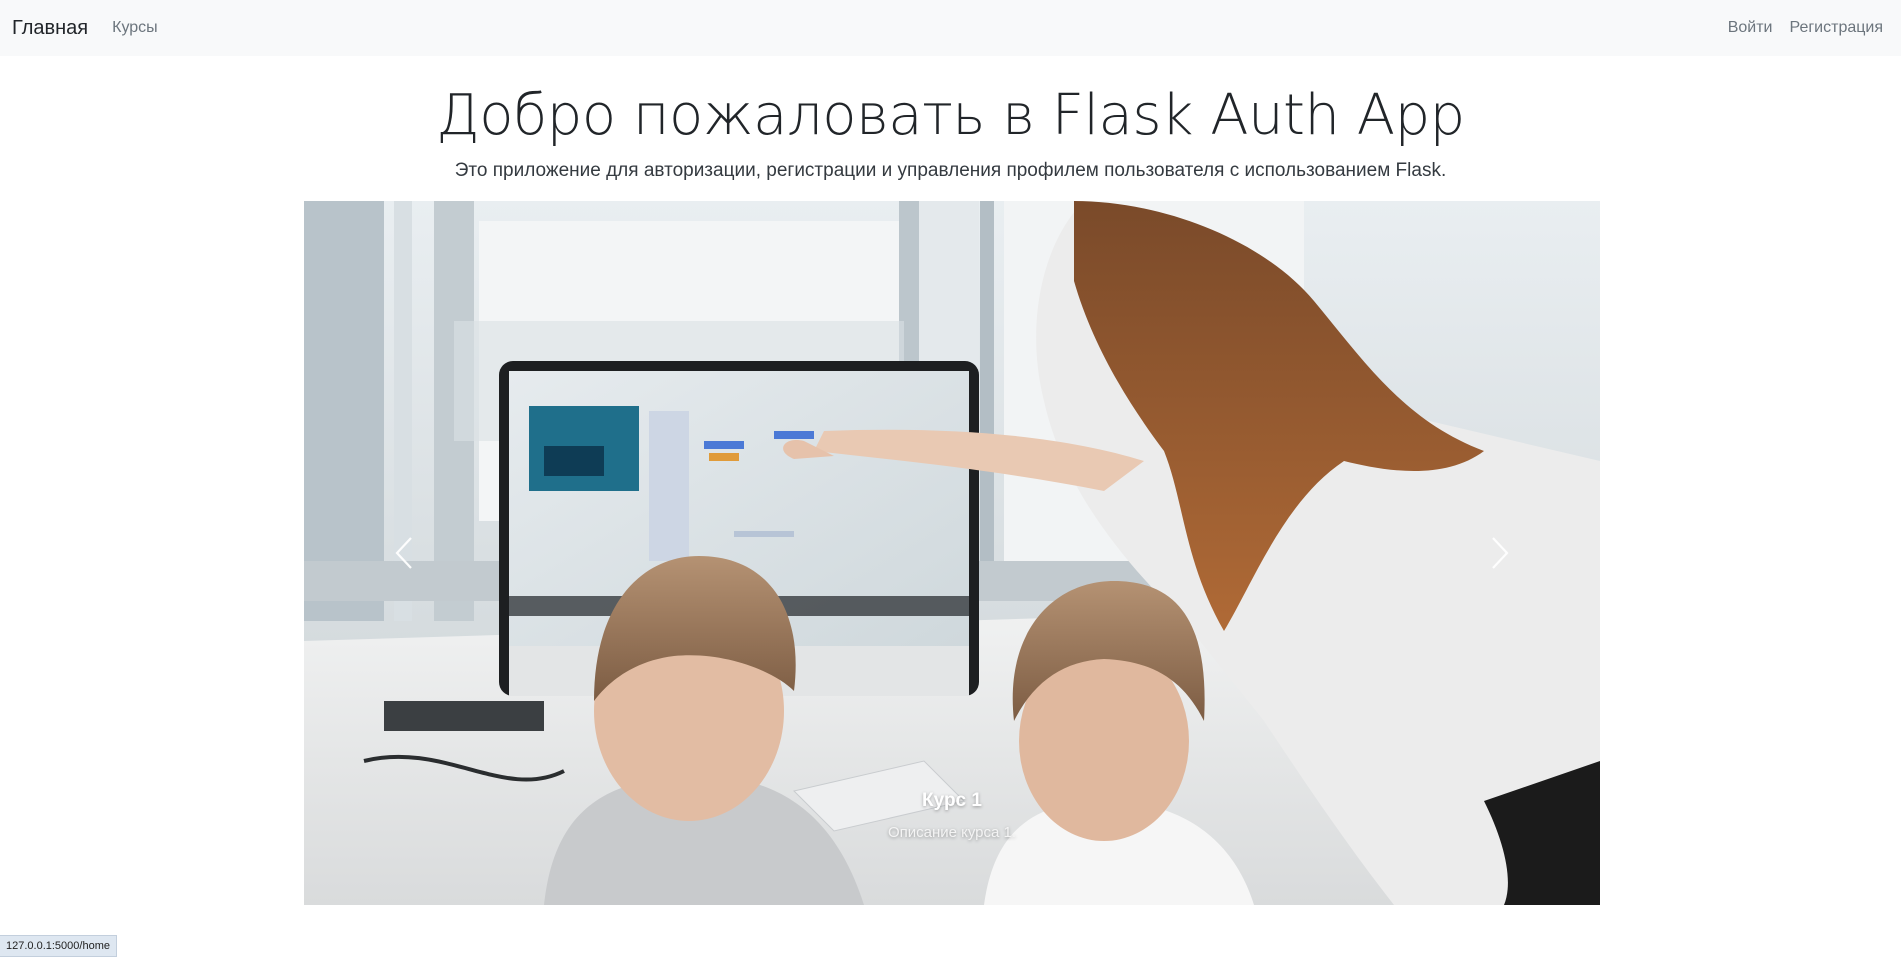 The height and width of the screenshot is (958, 1901). Describe the element at coordinates (950, 115) in the screenshot. I see `page-title: Добро пожаловать в Flask Auth App` at that location.